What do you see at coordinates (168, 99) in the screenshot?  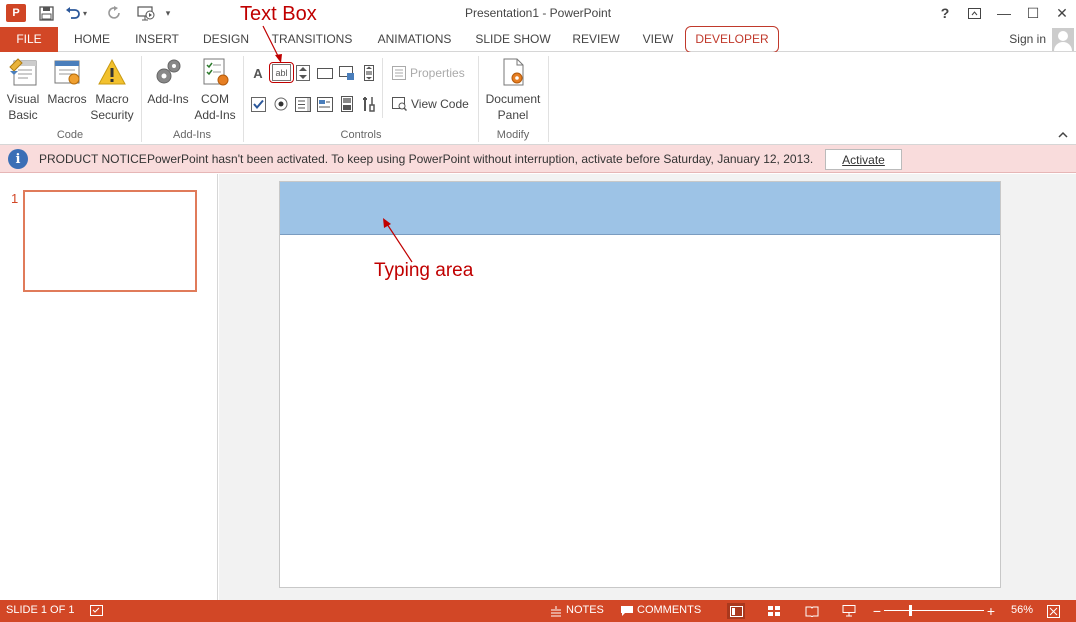 I see `add-ins-label: Add-Ins` at bounding box center [168, 99].